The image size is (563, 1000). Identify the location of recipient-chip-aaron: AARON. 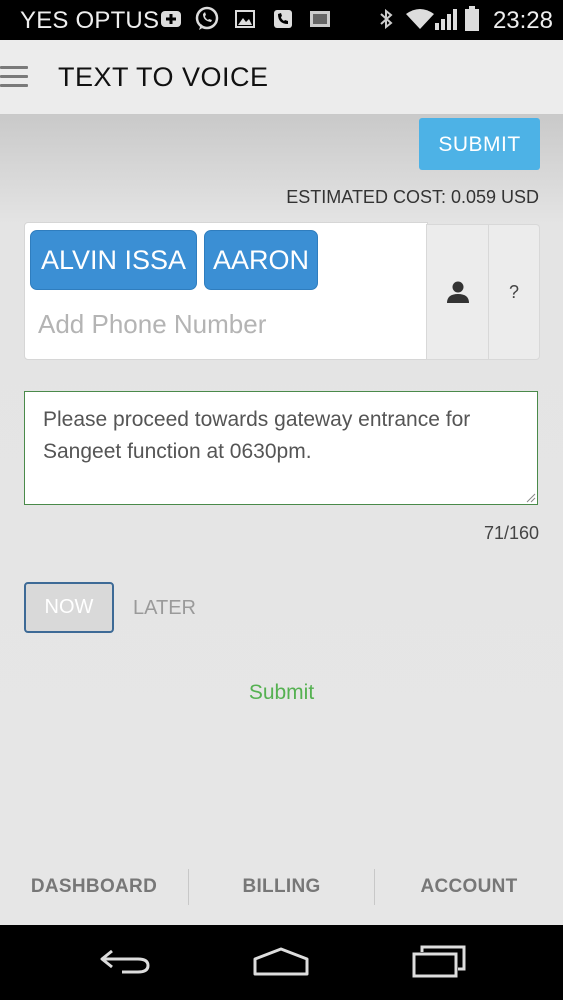
(261, 260).